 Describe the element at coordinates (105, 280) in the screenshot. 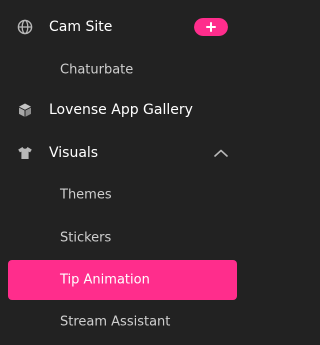

I see `submenu-item-label: Tip Animation` at that location.